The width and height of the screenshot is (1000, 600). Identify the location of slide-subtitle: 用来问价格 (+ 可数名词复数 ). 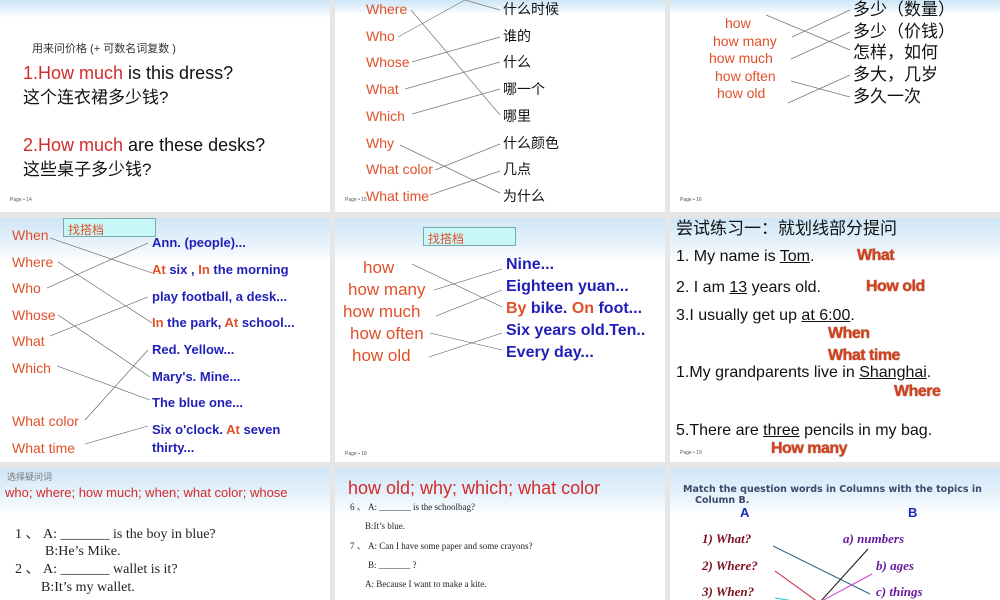
(104, 49).